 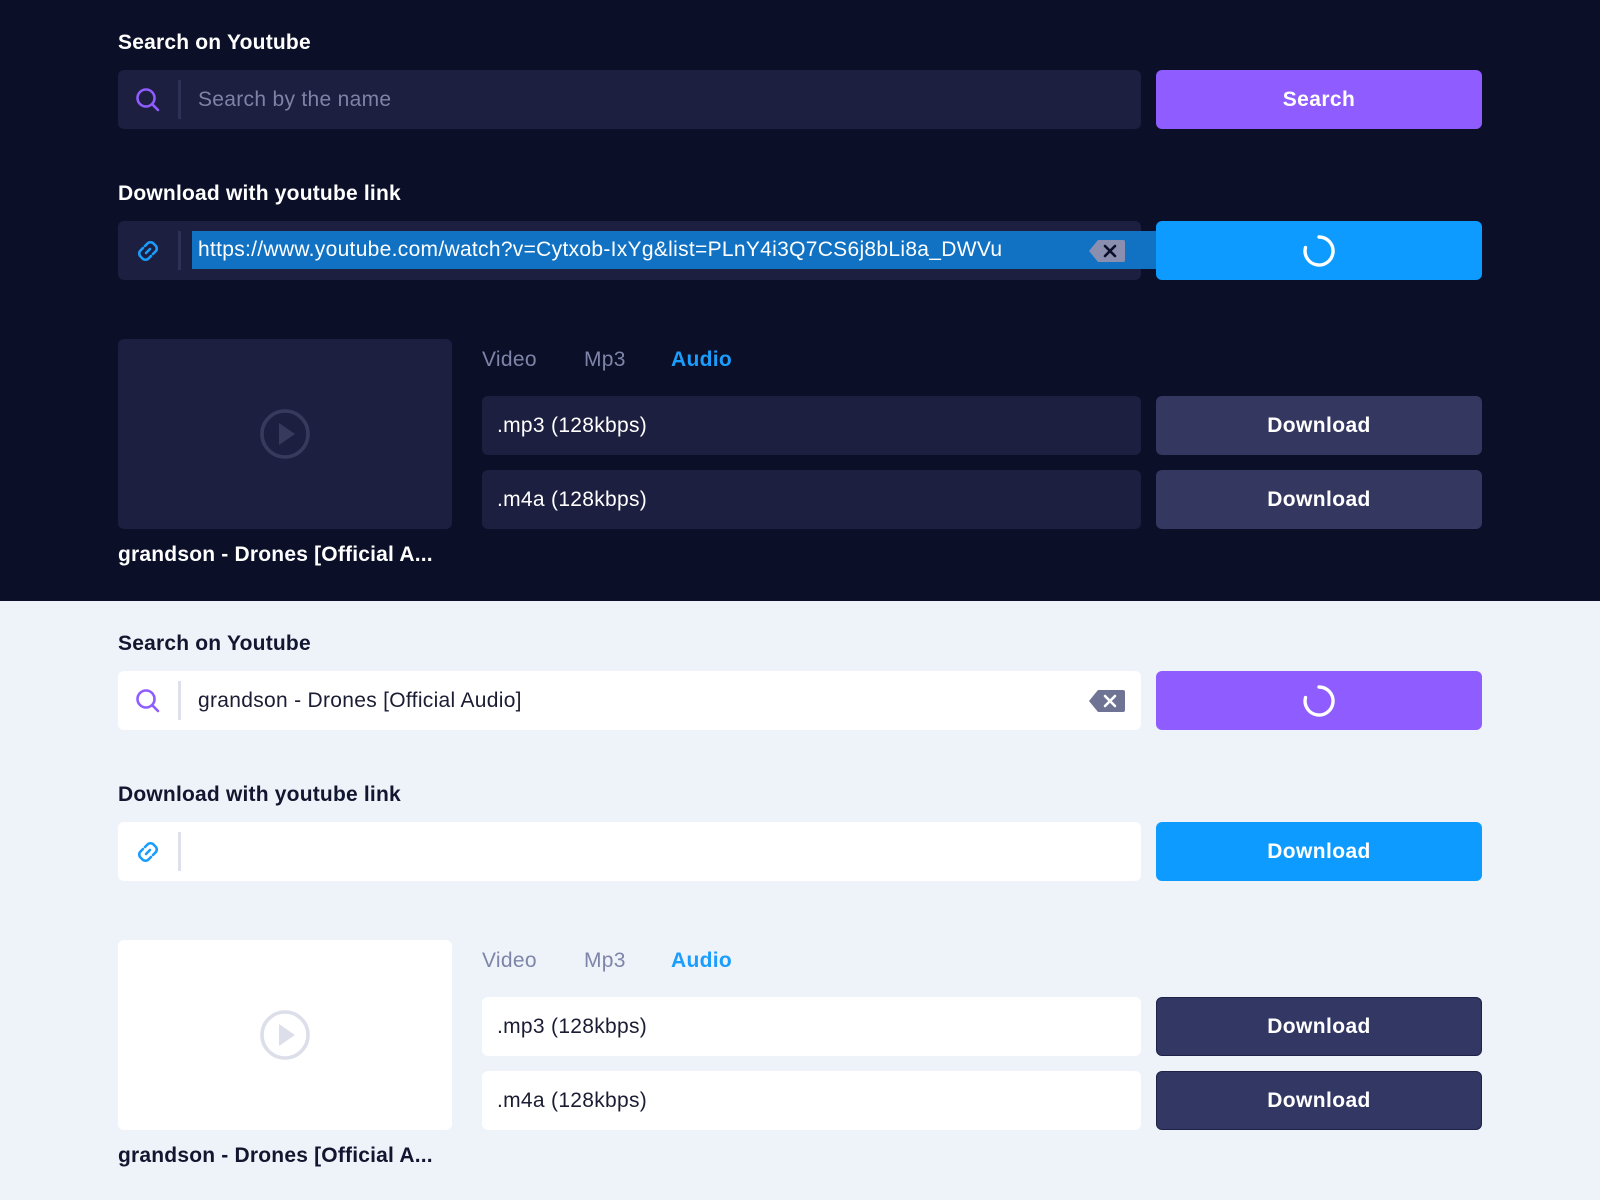 I want to click on link-input, so click(x=629, y=851).